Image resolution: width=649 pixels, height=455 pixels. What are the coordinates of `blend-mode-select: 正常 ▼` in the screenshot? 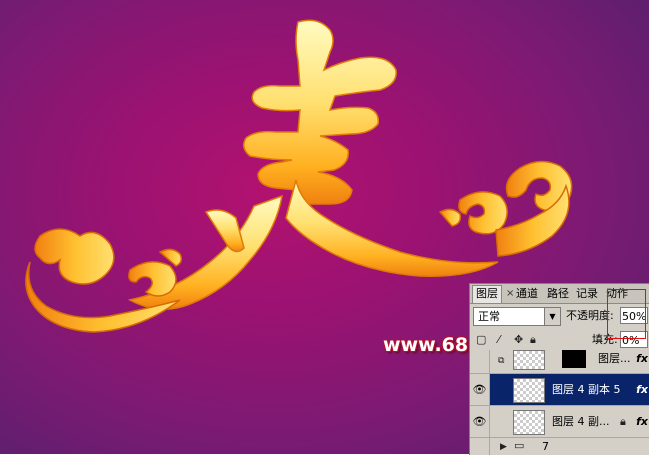 It's located at (517, 316).